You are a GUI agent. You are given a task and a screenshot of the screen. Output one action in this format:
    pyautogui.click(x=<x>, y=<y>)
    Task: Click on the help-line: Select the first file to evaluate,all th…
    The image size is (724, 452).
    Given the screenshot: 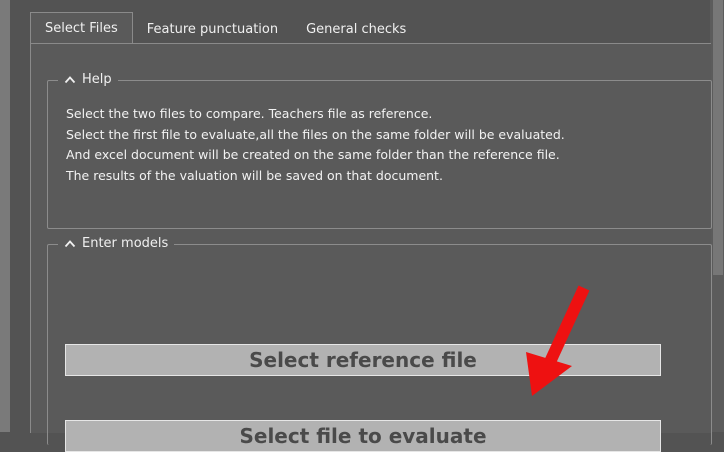 What is the action you would take?
    pyautogui.click(x=315, y=134)
    